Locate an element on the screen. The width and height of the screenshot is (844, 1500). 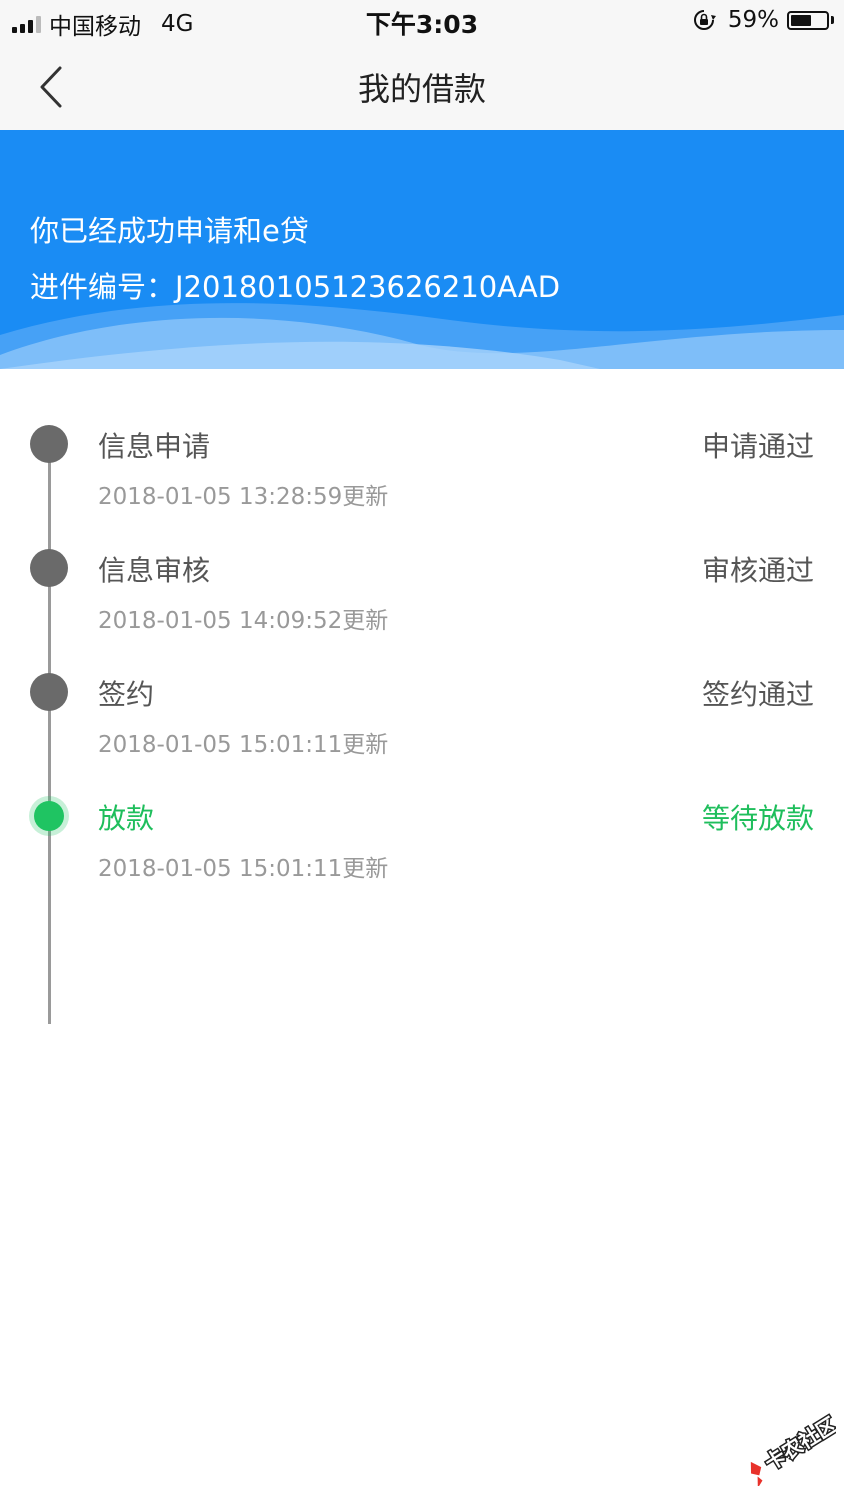
step-status: 审核通过 is located at coordinates (757, 570).